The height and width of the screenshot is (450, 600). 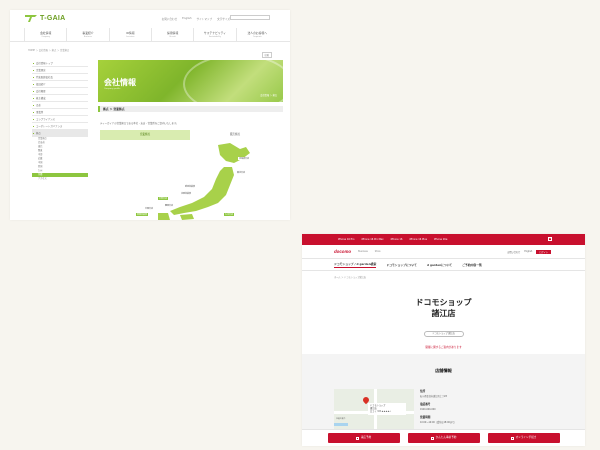 I want to click on nav-item-reservations: ご予約内容一覧, so click(x=472, y=265).